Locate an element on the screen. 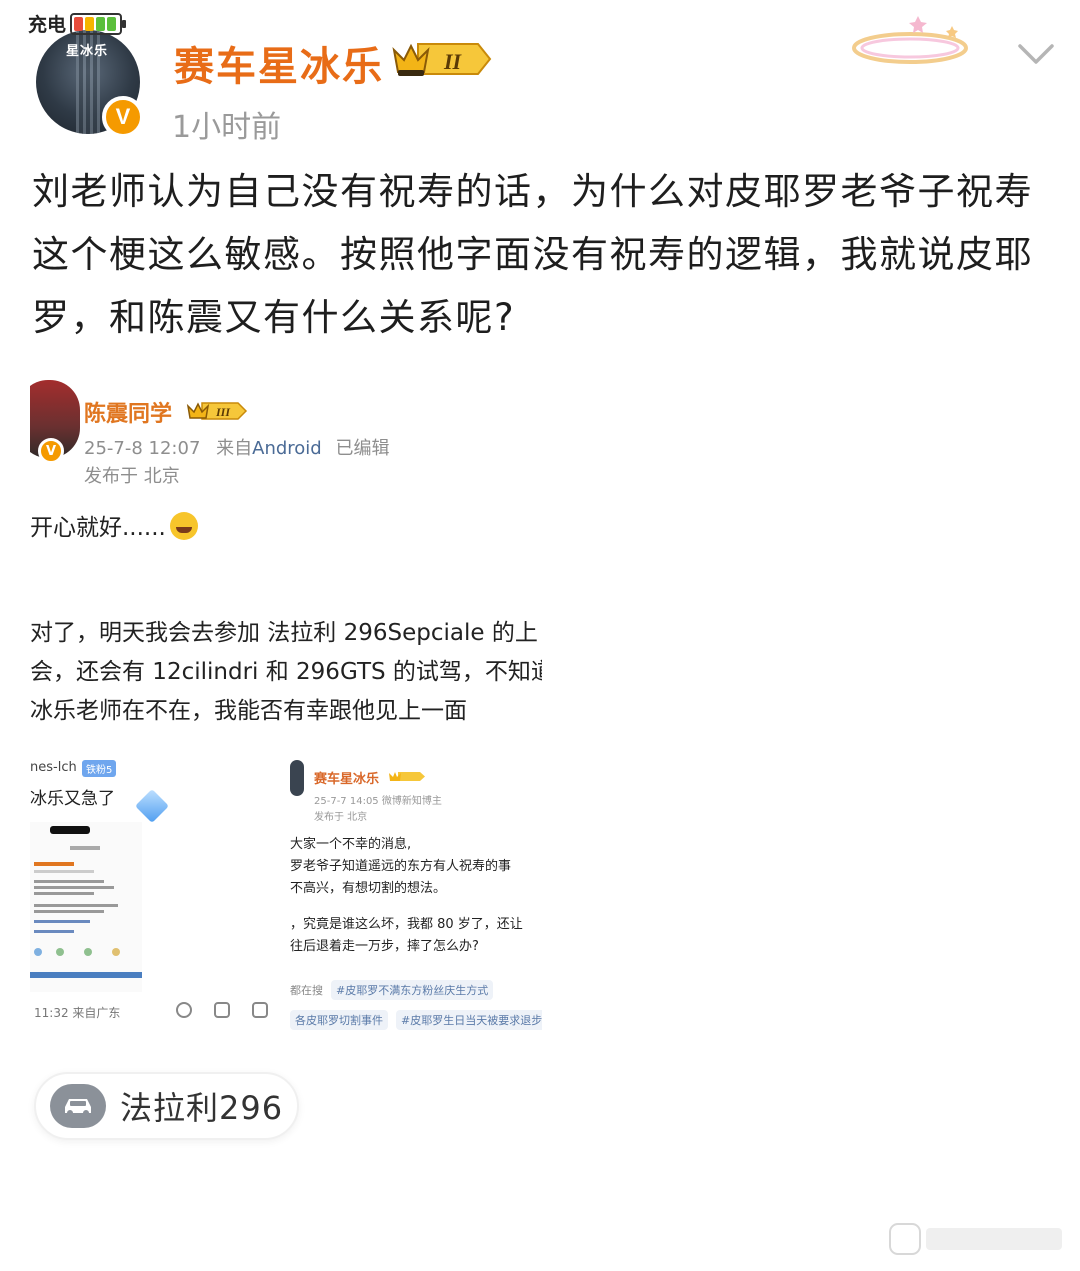 This screenshot has height=1271, width=1080. nested-trending-row-2: 各皮耶罗切割事件 #皮耶罗生日当天被要求退步 is located at coordinates (416, 1020).